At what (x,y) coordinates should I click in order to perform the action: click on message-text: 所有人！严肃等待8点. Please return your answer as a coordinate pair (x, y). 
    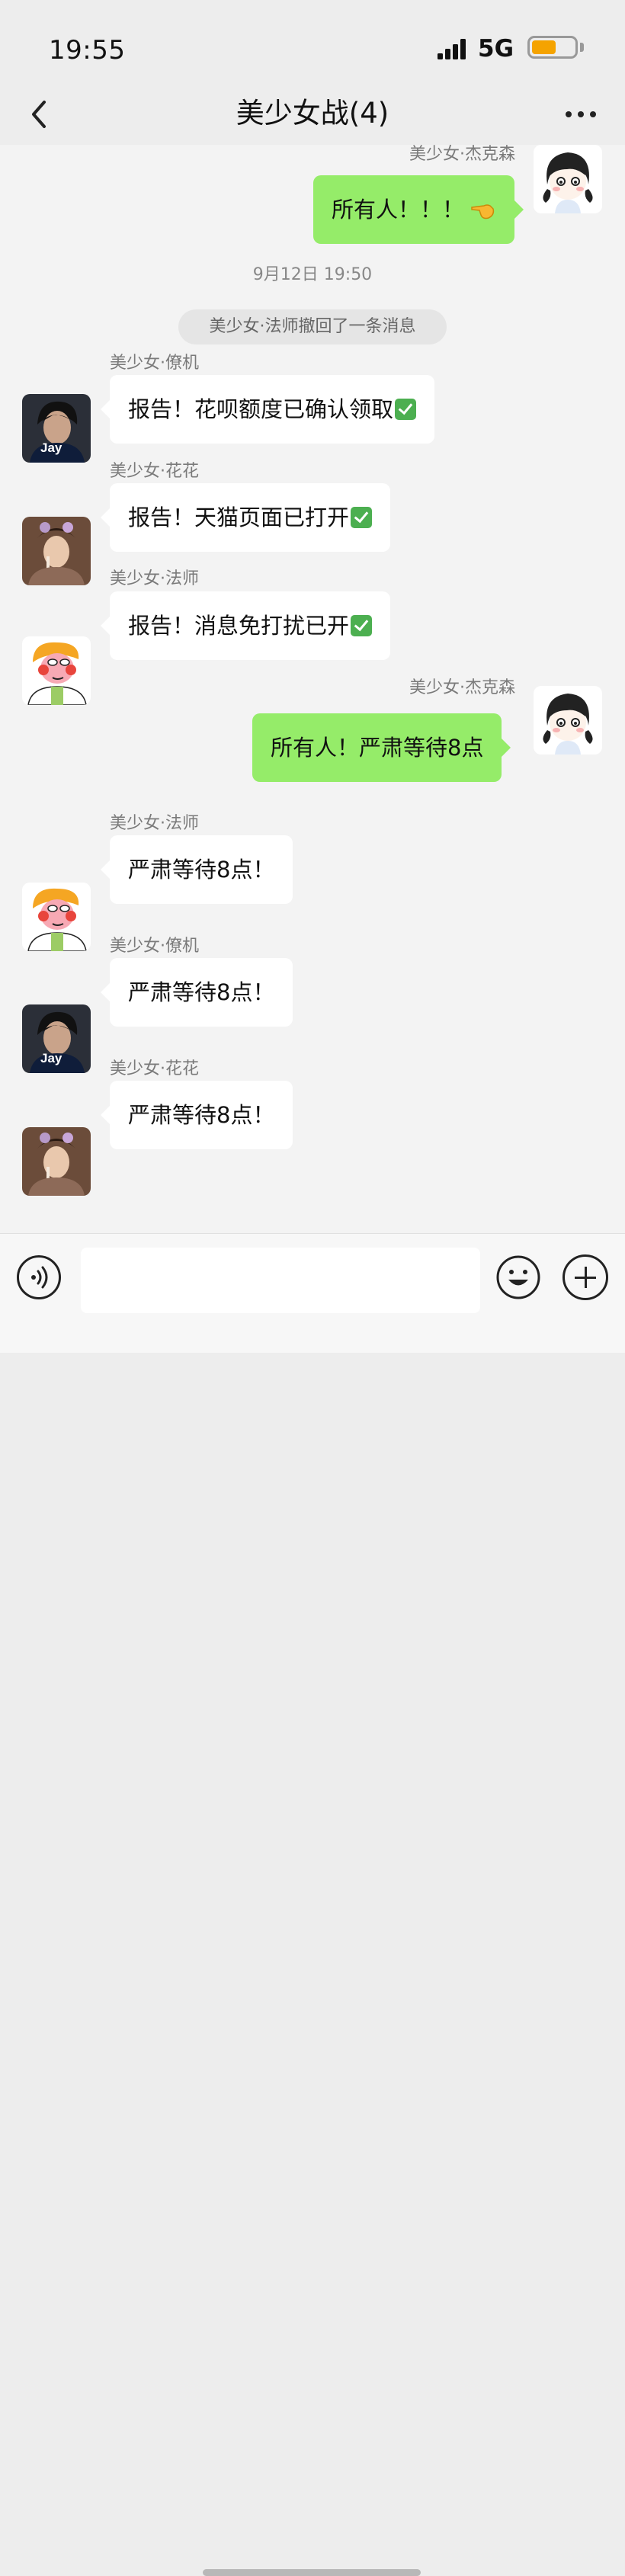
    Looking at the image, I should click on (377, 748).